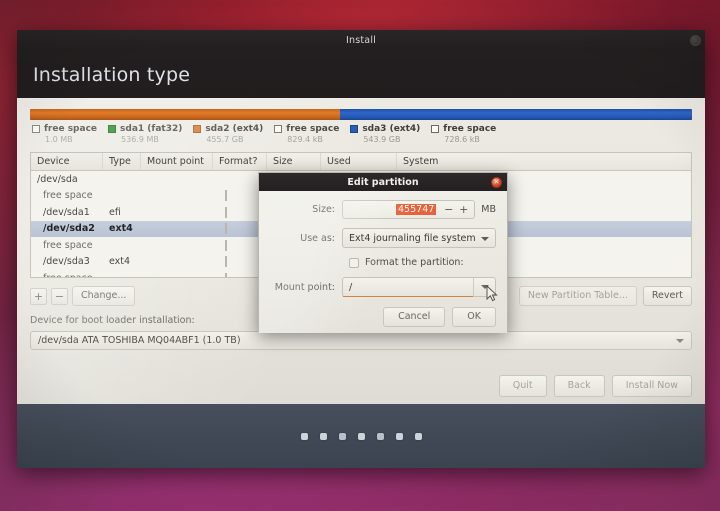 The width and height of the screenshot is (720, 511). What do you see at coordinates (69, 229) in the screenshot?
I see `cell-device: /dev/sda2` at bounding box center [69, 229].